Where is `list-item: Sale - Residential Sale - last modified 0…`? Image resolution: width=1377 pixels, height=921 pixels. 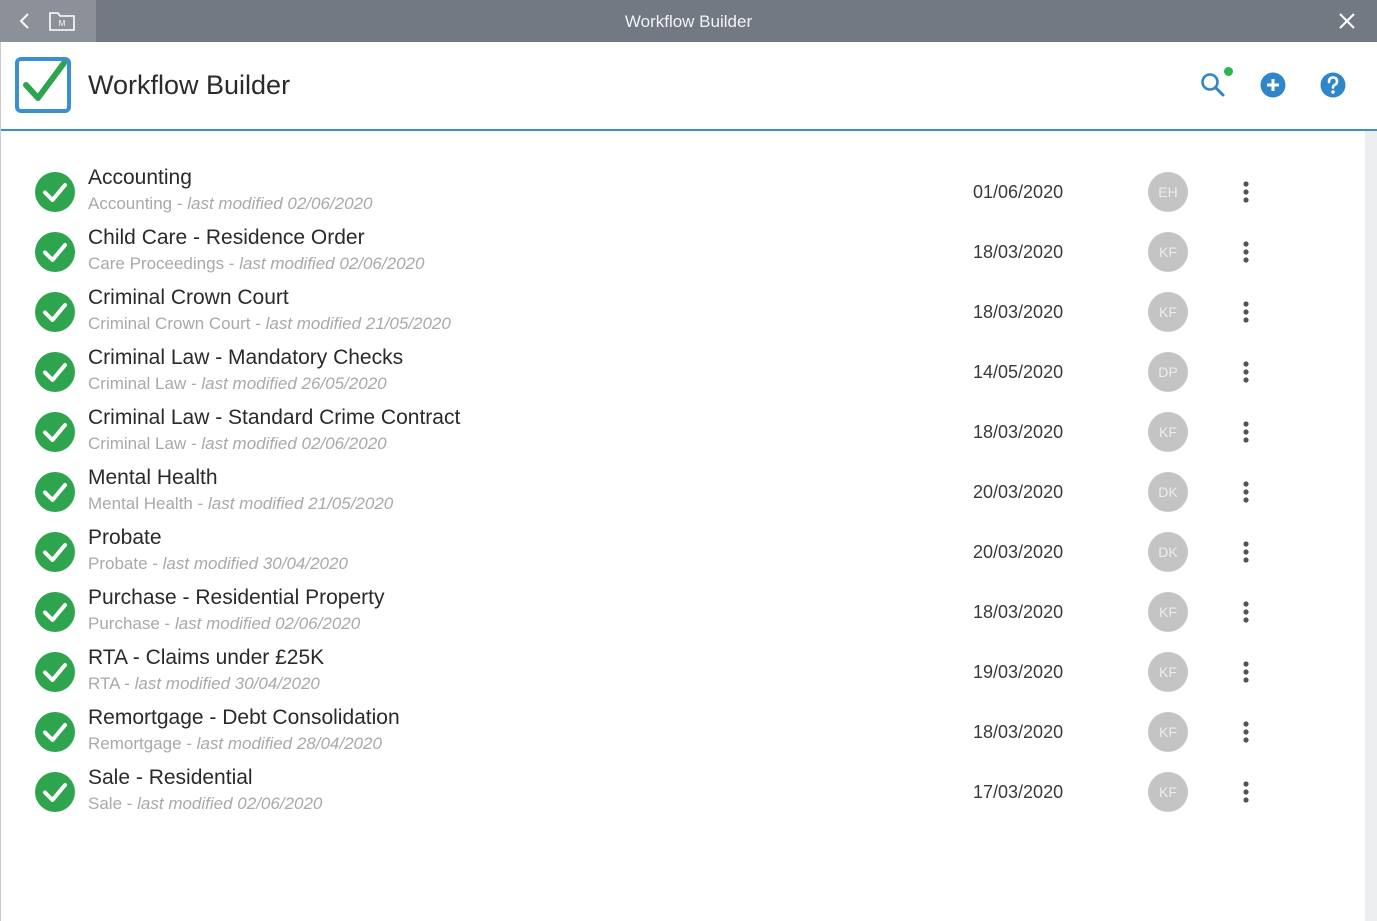
list-item: Sale - Residential Sale - last modified 0… is located at coordinates (682, 792).